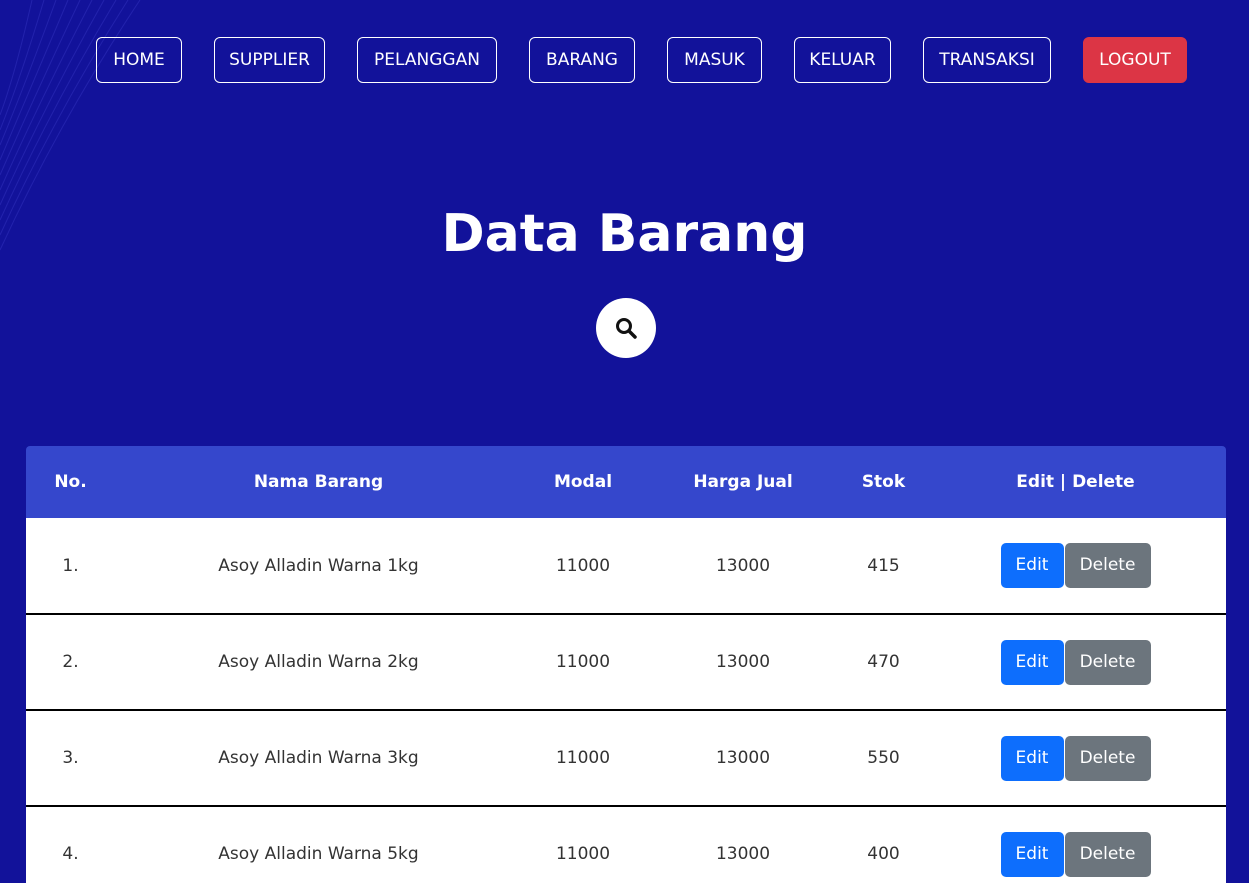  What do you see at coordinates (883, 482) in the screenshot?
I see `header-stok: Stok` at bounding box center [883, 482].